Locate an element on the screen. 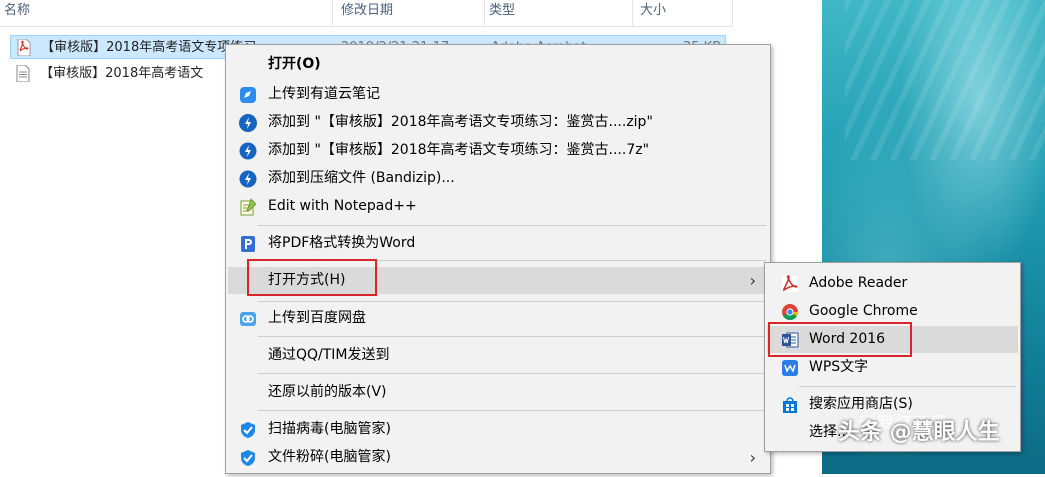 The height and width of the screenshot is (477, 1045). menu-item-open: 打开(O) is located at coordinates (498, 64).